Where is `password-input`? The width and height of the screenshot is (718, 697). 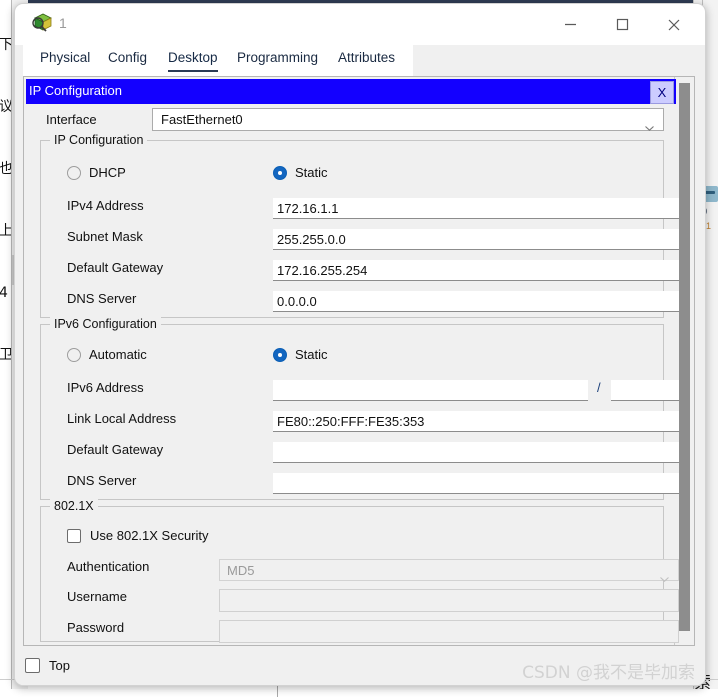 password-input is located at coordinates (449, 631).